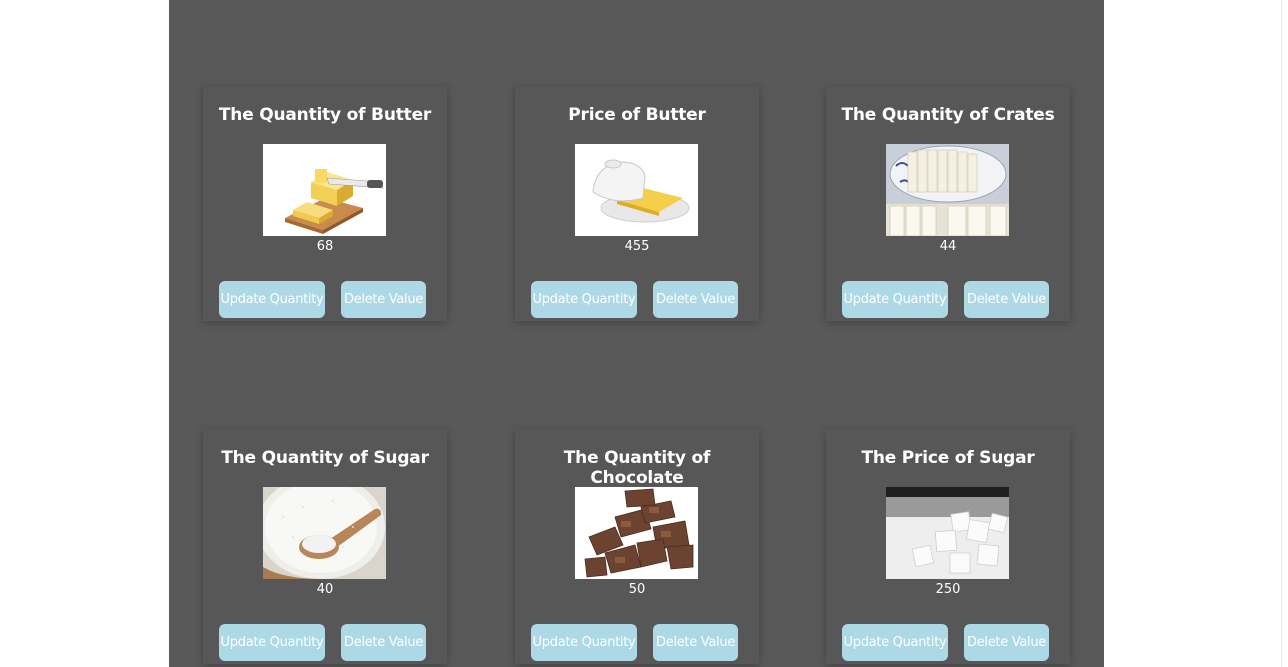  Describe the element at coordinates (637, 589) in the screenshot. I see `card-value: 50` at that location.